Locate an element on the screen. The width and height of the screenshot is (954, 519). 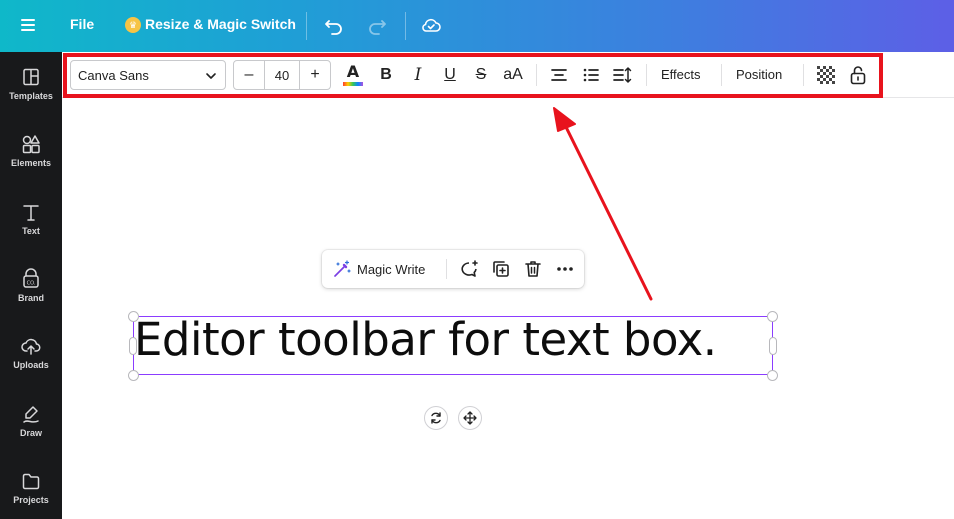
sidebar-item-text: Text is located at coordinates (31, 231).